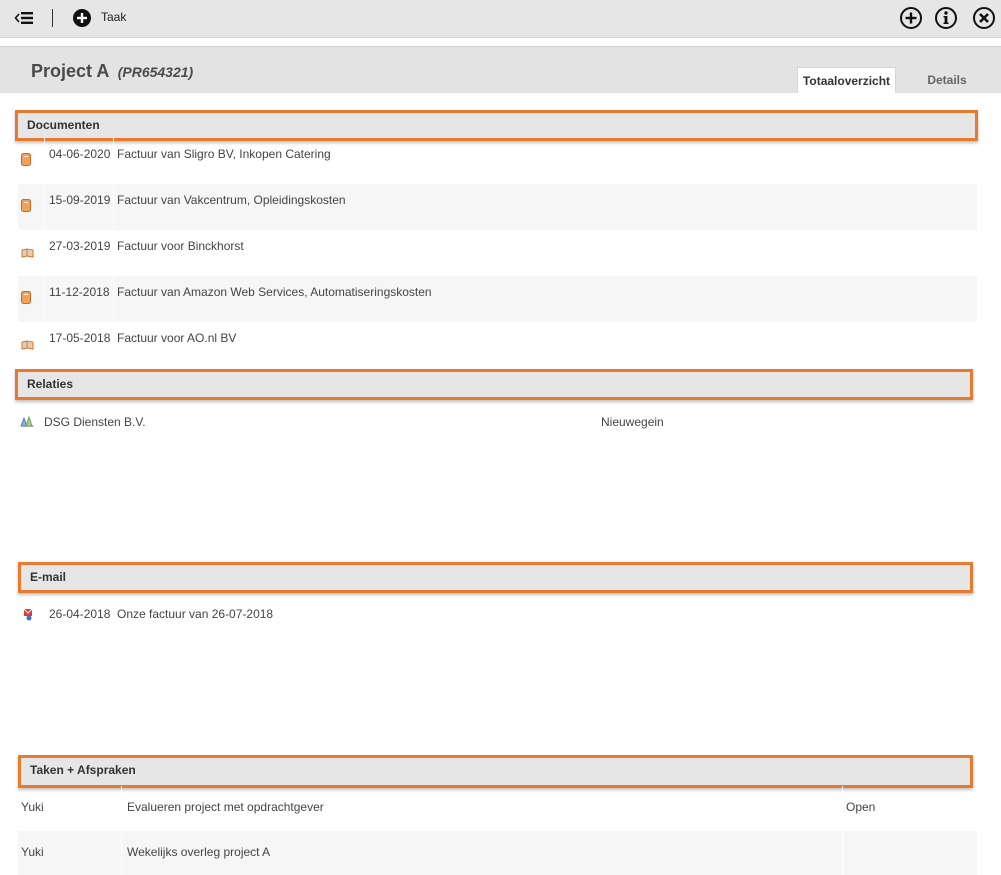  Describe the element at coordinates (497, 421) in the screenshot. I see `relation-row: DSG Diensten B.V. Nieuwegein` at that location.